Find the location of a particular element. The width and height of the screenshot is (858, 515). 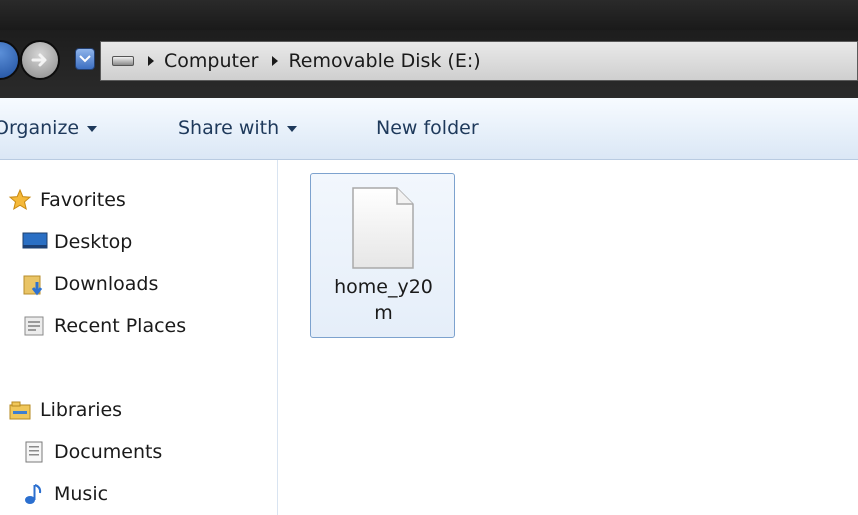

desktop-icon is located at coordinates (35, 242).